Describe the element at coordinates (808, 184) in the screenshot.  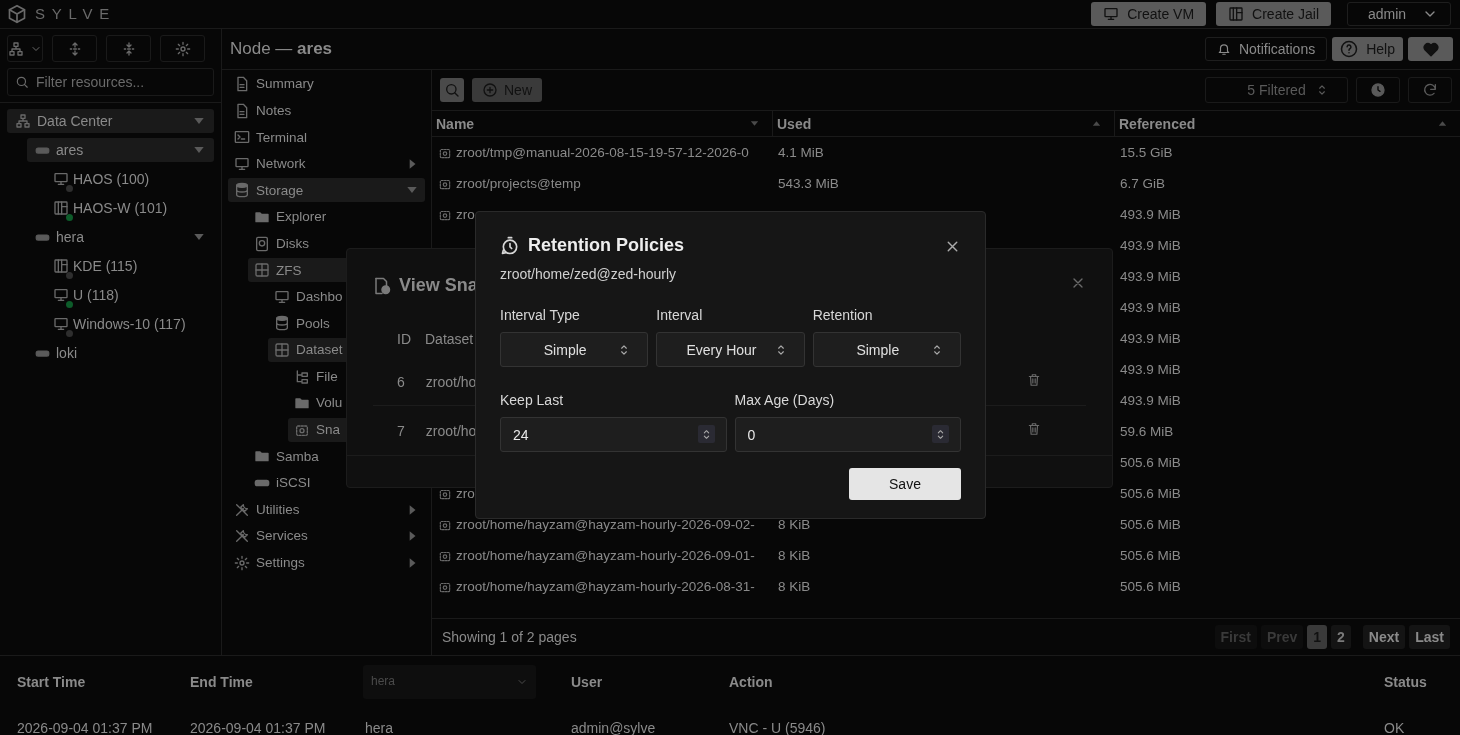
I see `table-cell: 543.3 MiB` at that location.